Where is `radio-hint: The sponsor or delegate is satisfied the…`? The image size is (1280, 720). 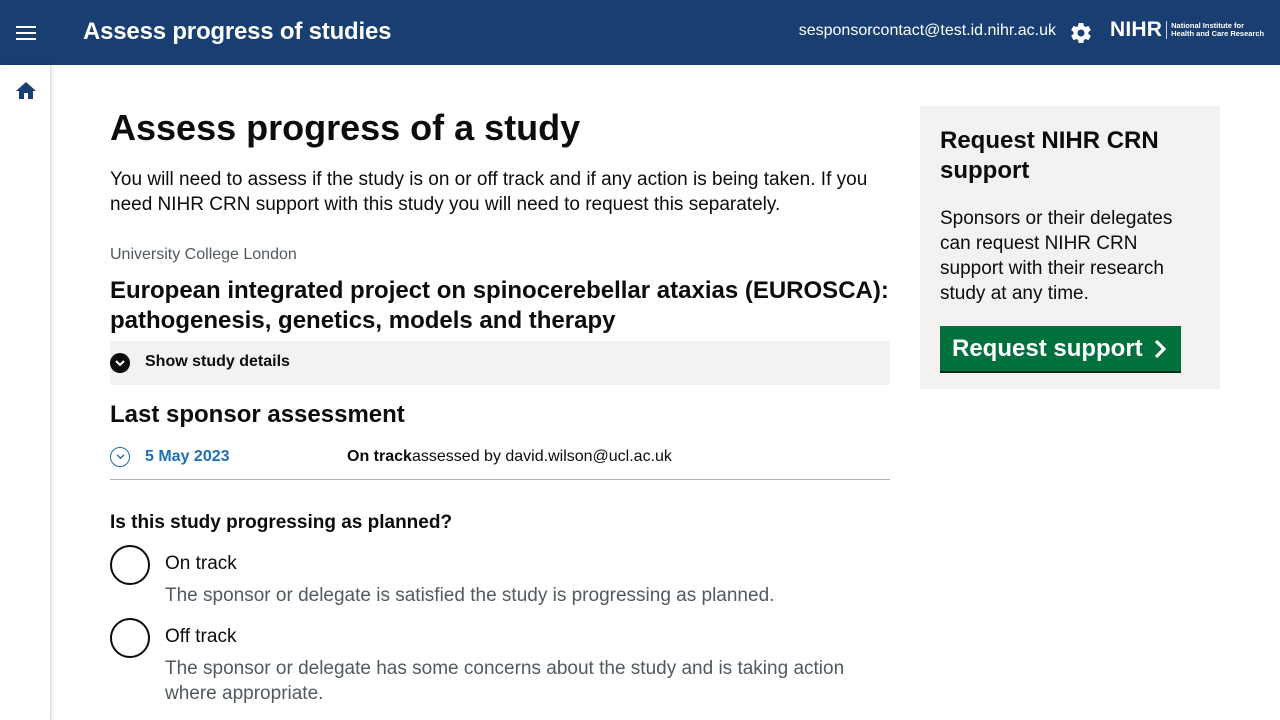
radio-hint: The sponsor or delegate is satisfied the… is located at coordinates (470, 595).